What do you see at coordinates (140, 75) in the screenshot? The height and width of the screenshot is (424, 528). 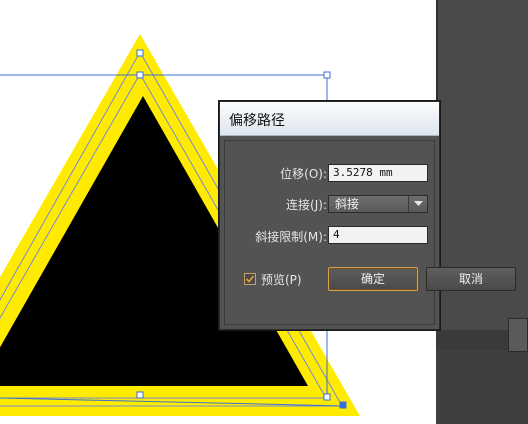 I see `bounding-handle-top-center` at bounding box center [140, 75].